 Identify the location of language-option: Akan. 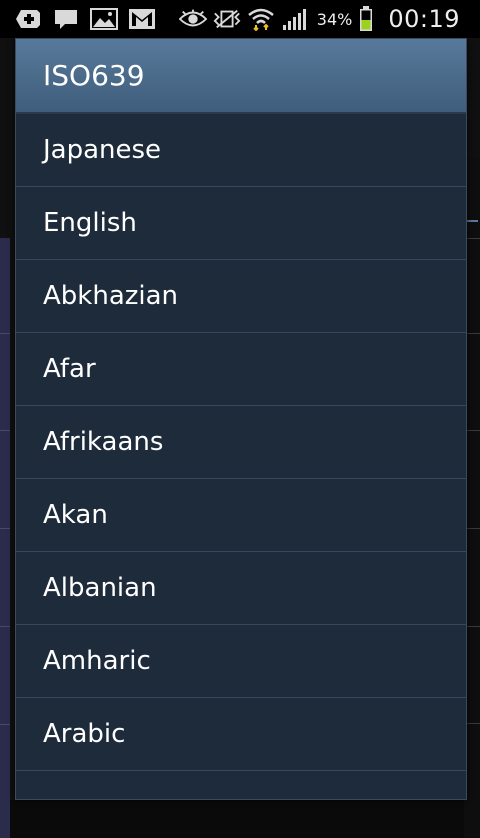
(241, 515).